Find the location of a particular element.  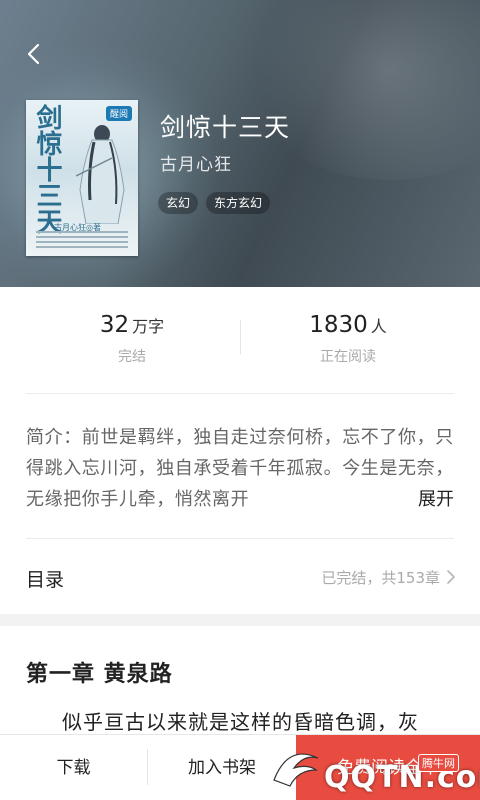

cover-figure-illustration is located at coordinates (100, 174).